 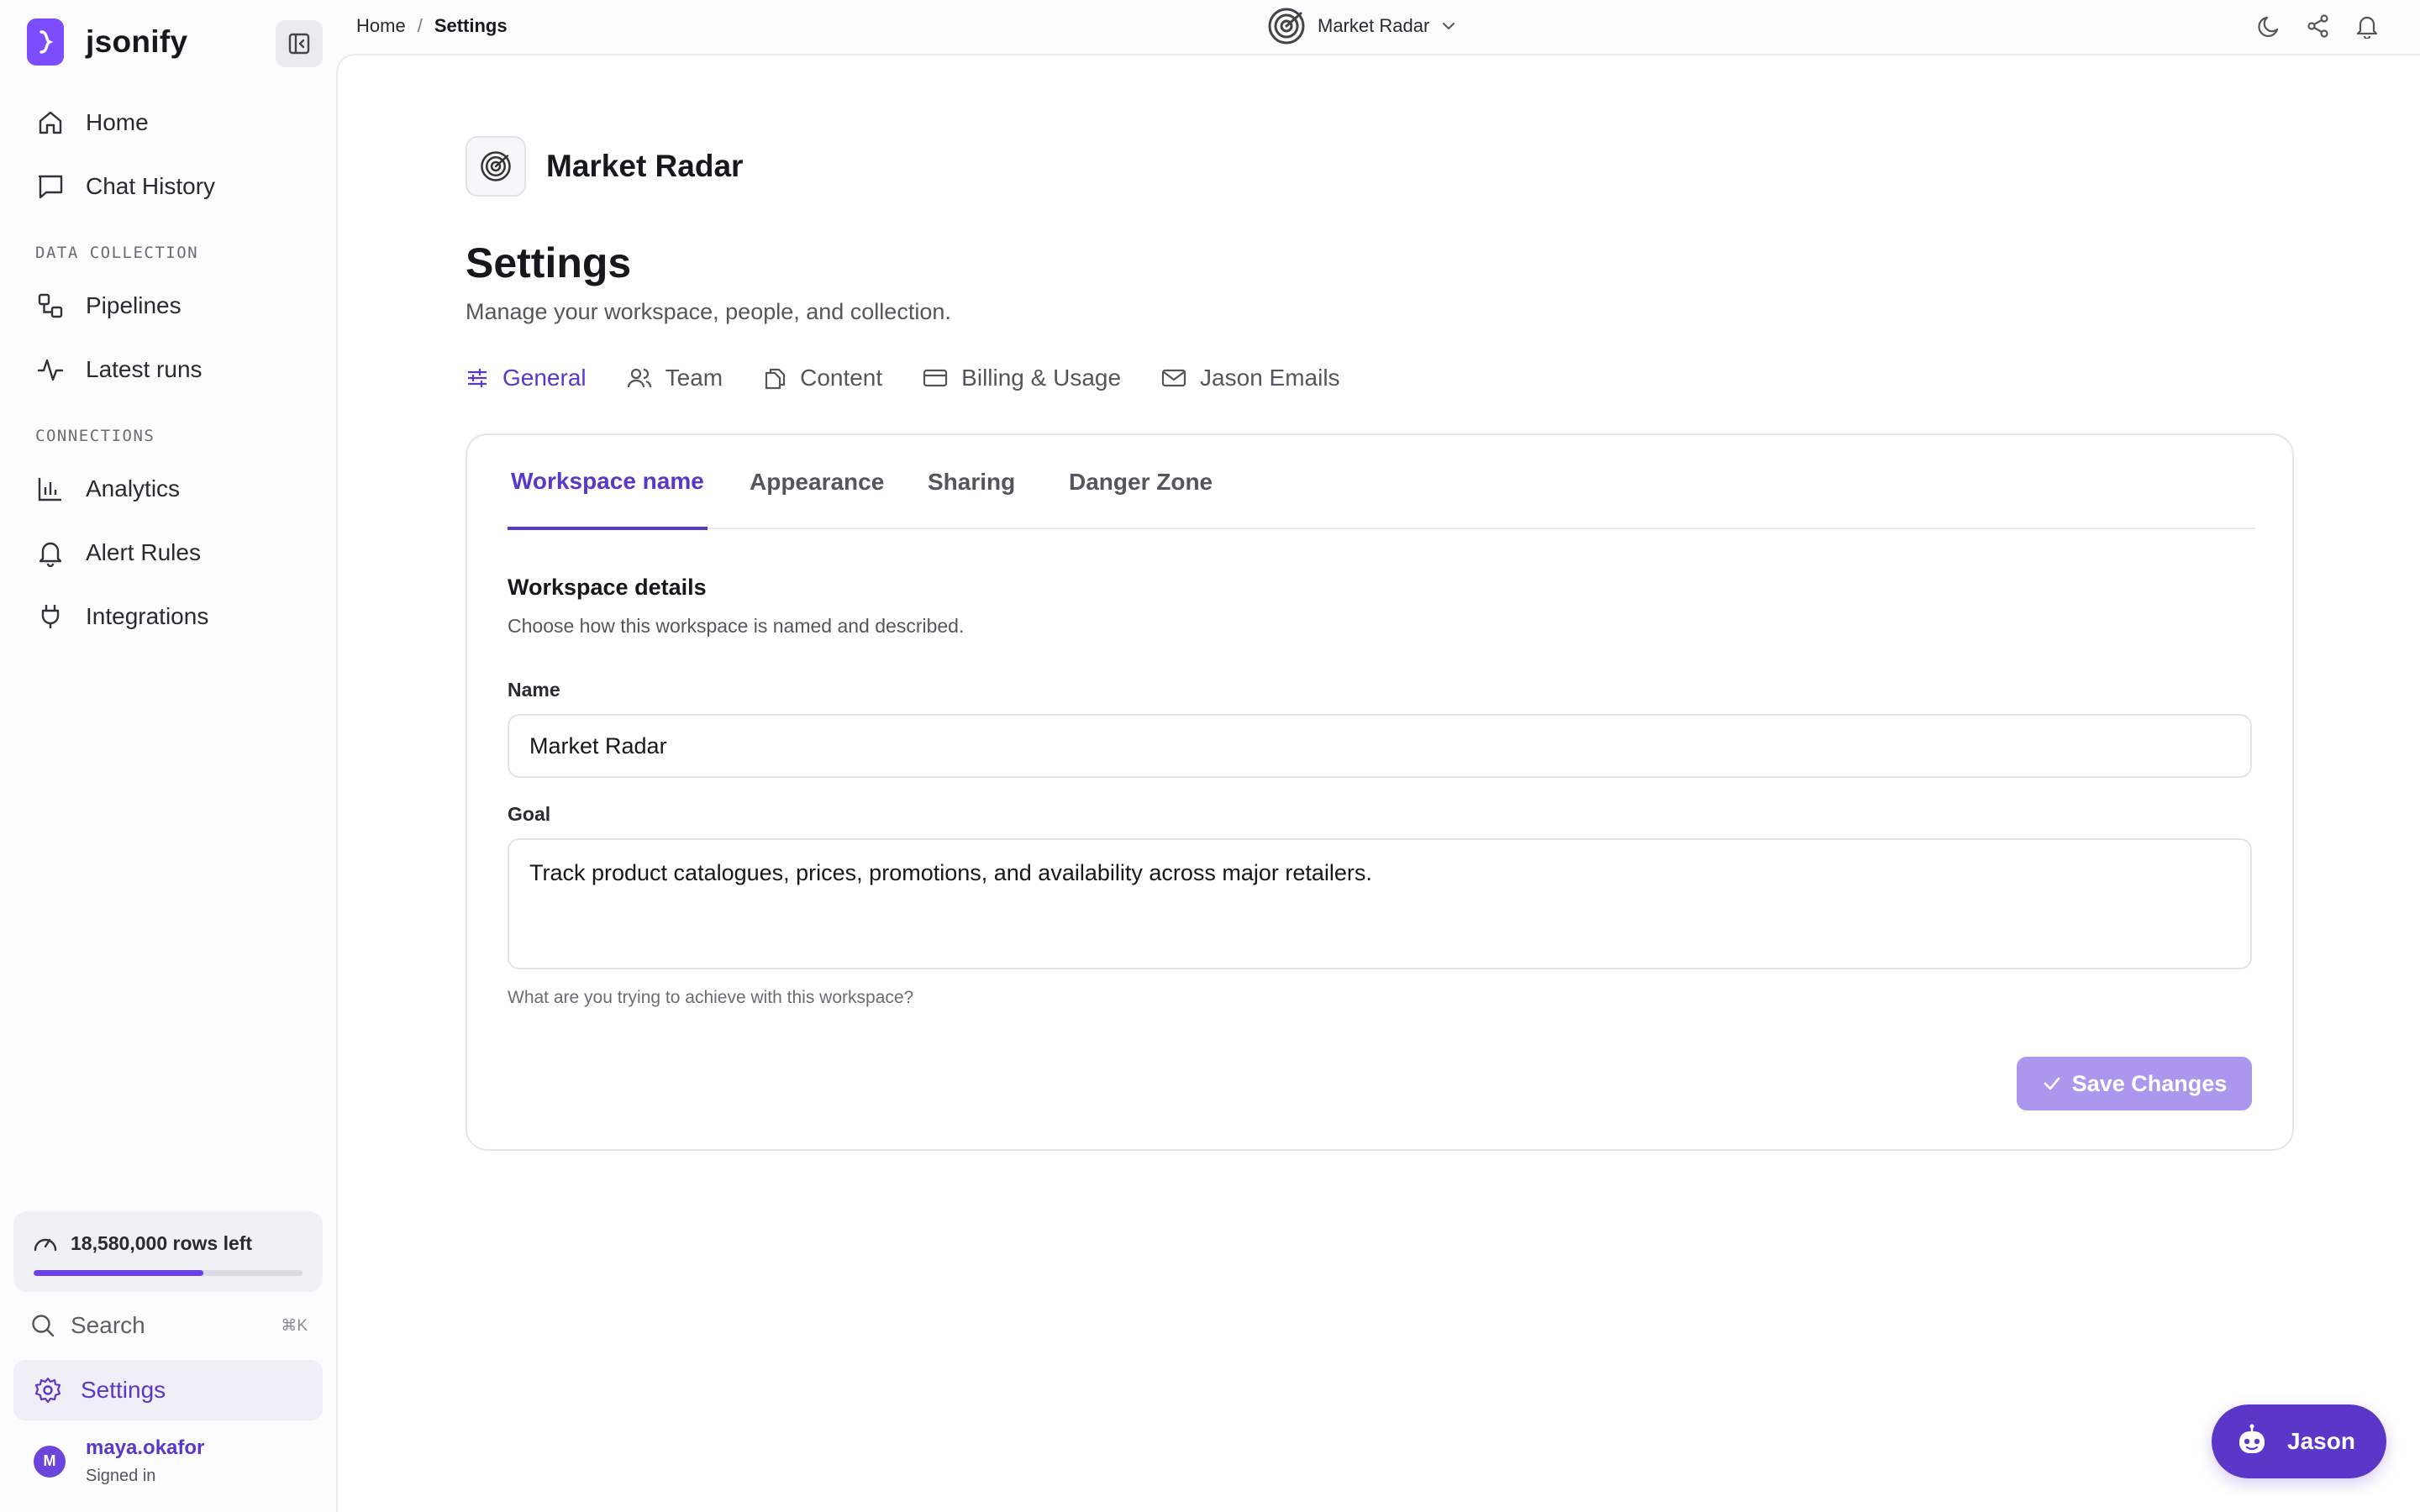 I want to click on files-icon, so click(x=774, y=378).